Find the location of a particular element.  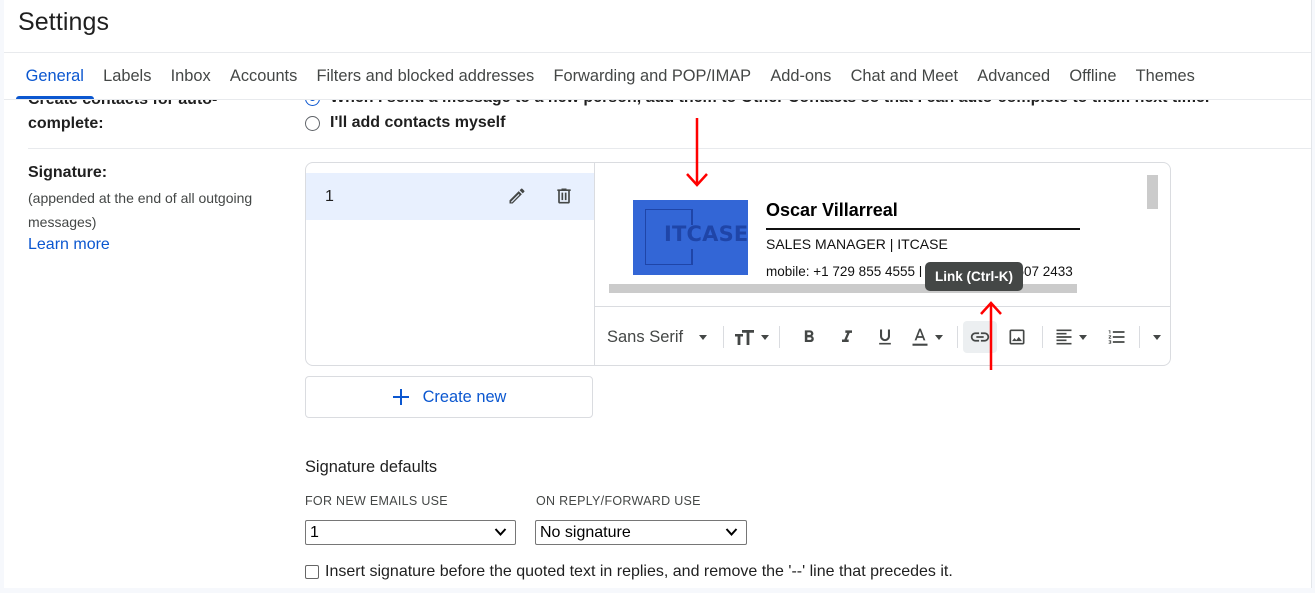

reply-forward-label: ON REPLY/FORWARD USE is located at coordinates (618, 501).